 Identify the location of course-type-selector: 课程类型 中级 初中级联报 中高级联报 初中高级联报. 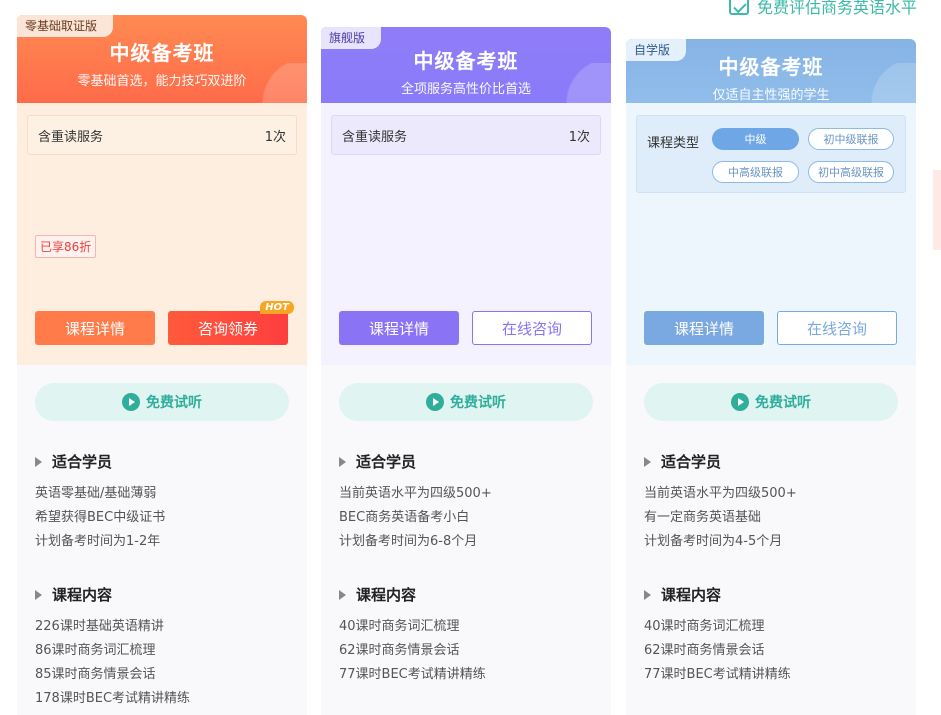
(771, 154).